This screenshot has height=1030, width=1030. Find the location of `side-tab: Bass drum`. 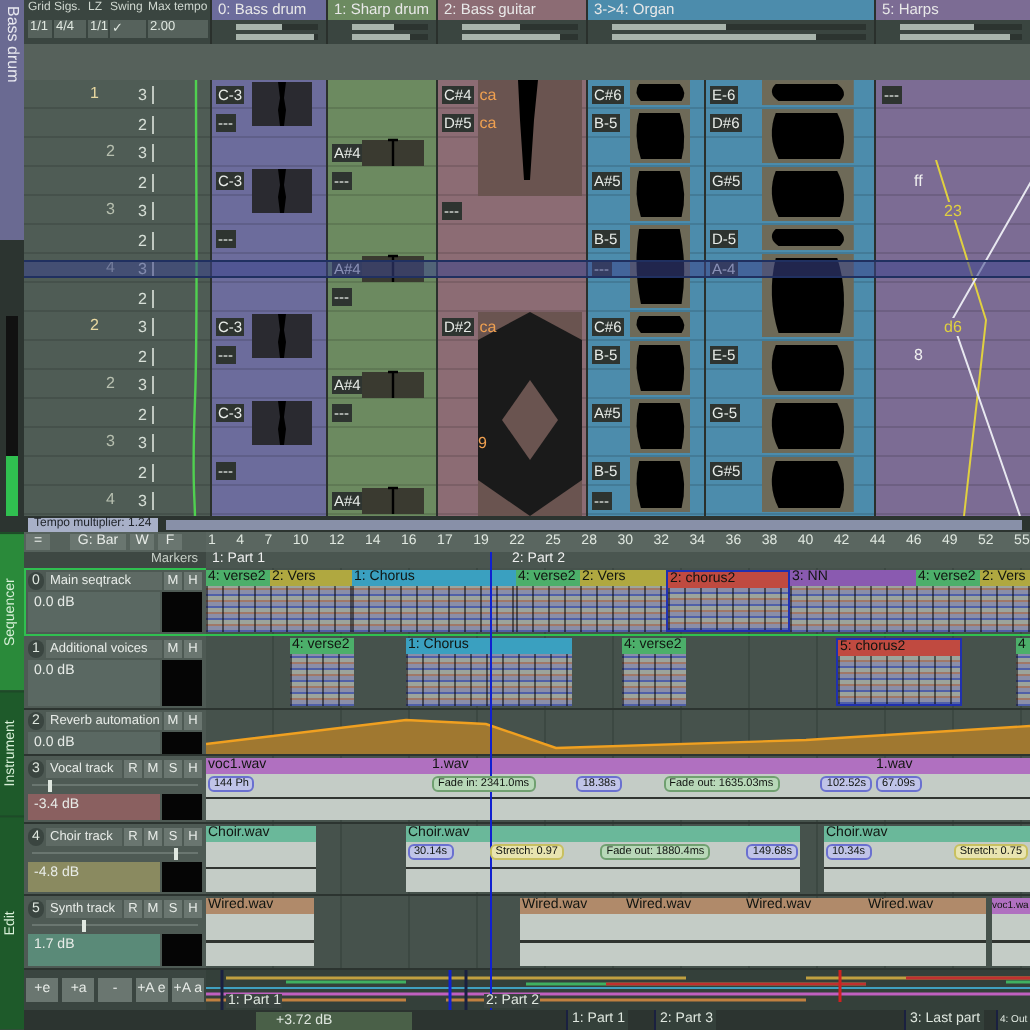

side-tab: Bass drum is located at coordinates (12, 120).